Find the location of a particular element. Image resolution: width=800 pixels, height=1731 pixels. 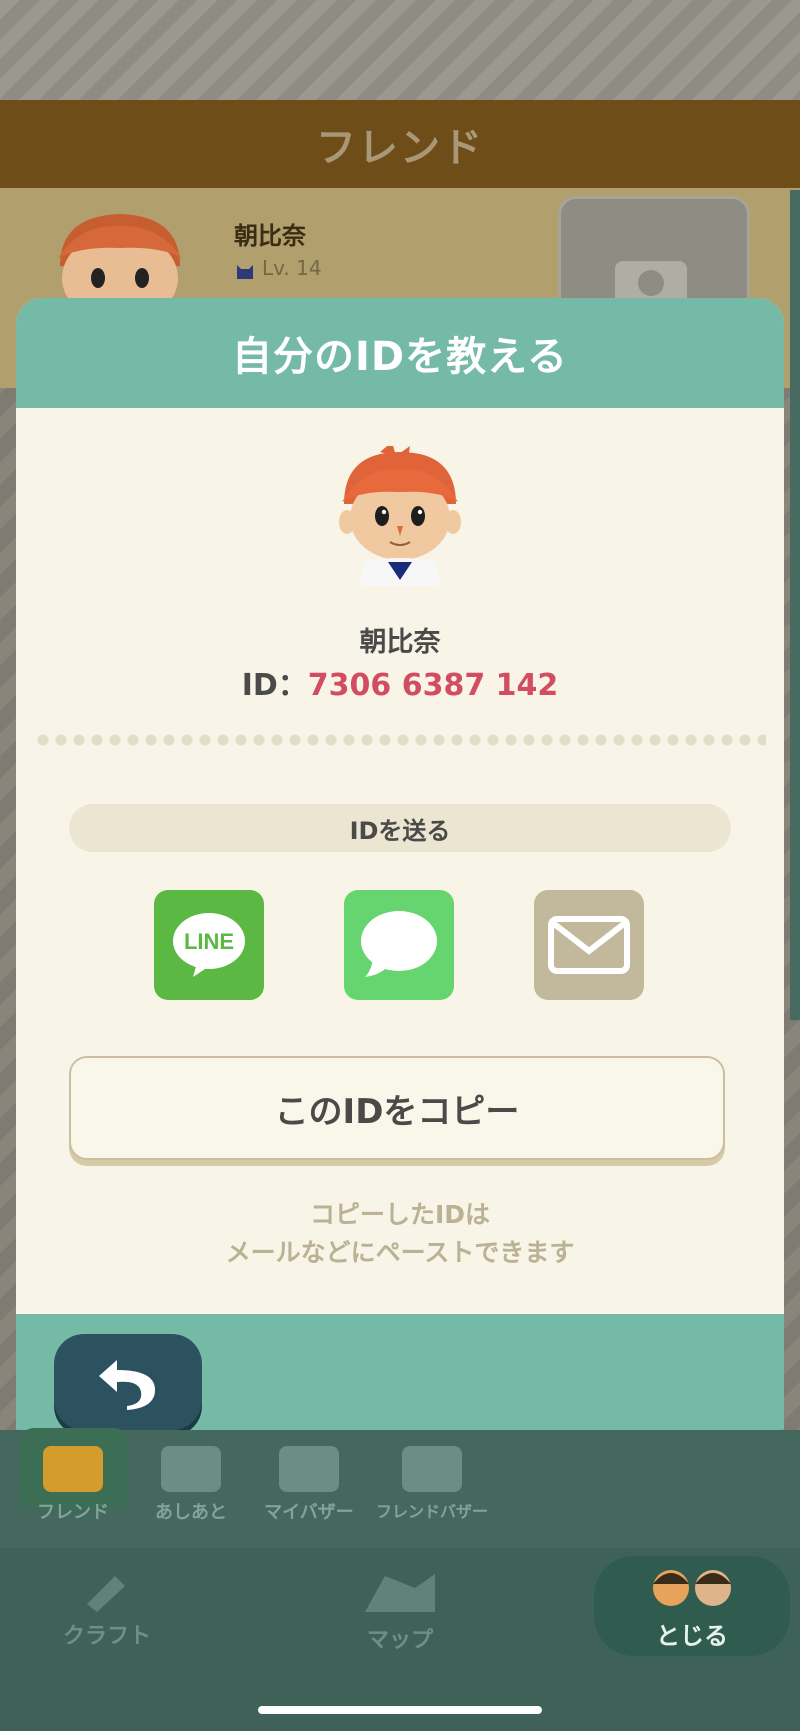

copy-id-button: このIDをコピー is located at coordinates (397, 1108).